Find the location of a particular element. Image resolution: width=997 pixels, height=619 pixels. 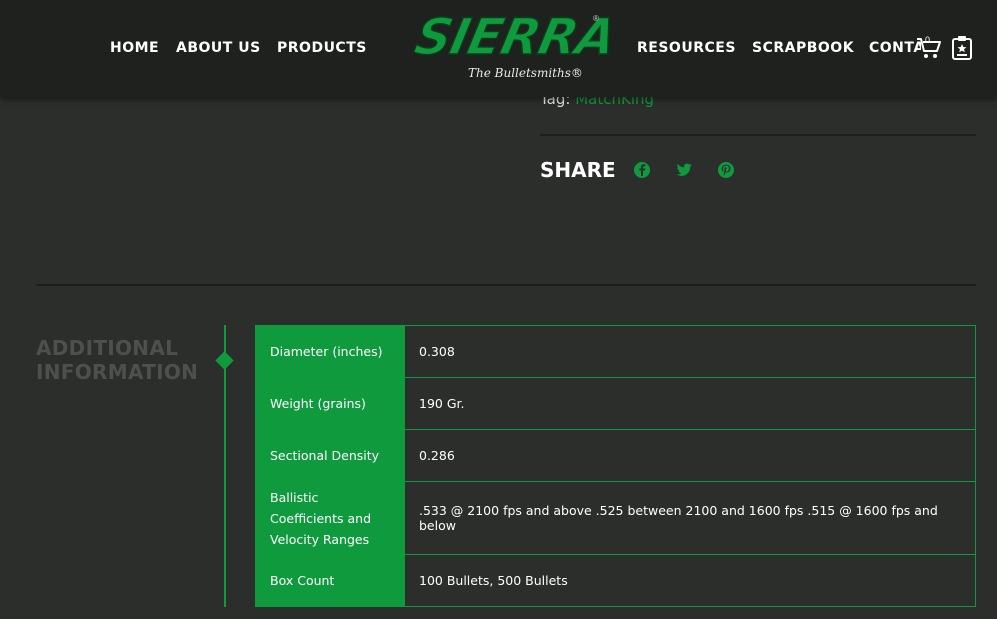

table-row: Box Count 100 Bullets, 500 Bullets is located at coordinates (615, 580).